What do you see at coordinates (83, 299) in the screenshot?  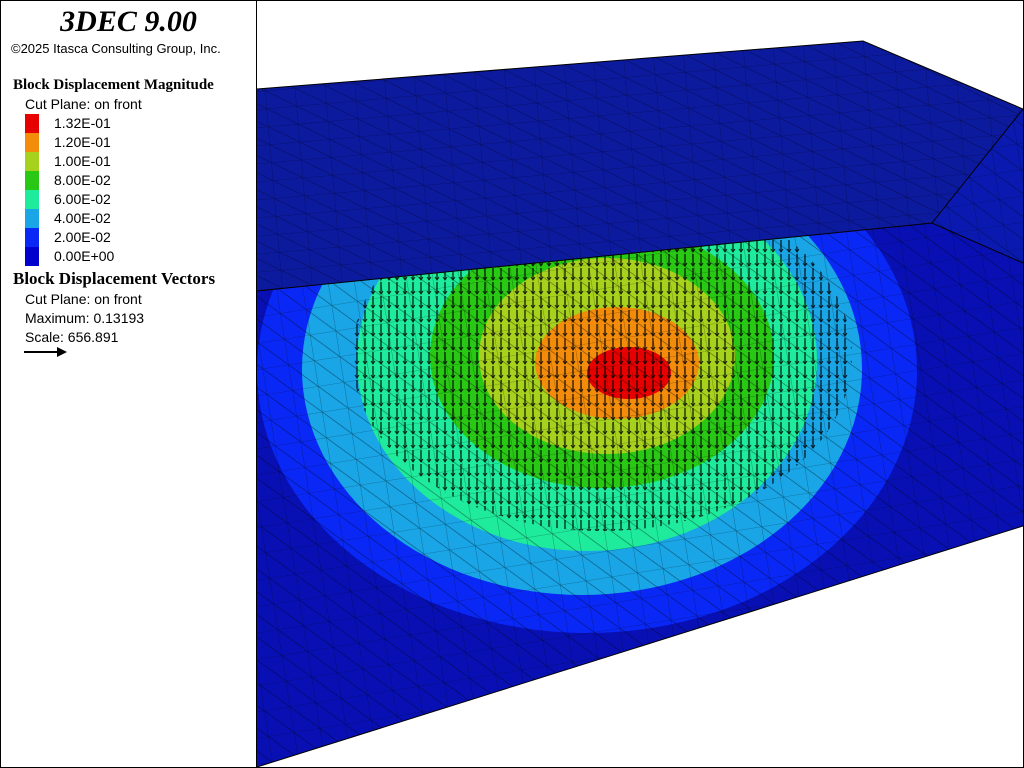 I see `vectors-cut-plane: Cut Plane: on front` at bounding box center [83, 299].